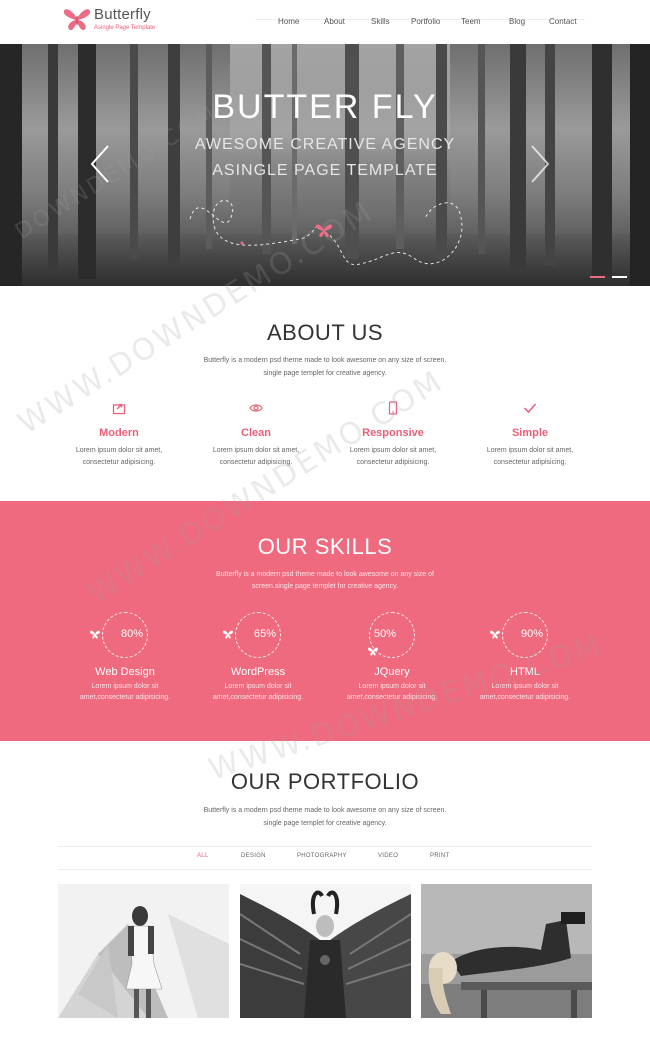 This screenshot has width=650, height=1052. What do you see at coordinates (203, 856) in the screenshot?
I see `filter-all: ALL` at bounding box center [203, 856].